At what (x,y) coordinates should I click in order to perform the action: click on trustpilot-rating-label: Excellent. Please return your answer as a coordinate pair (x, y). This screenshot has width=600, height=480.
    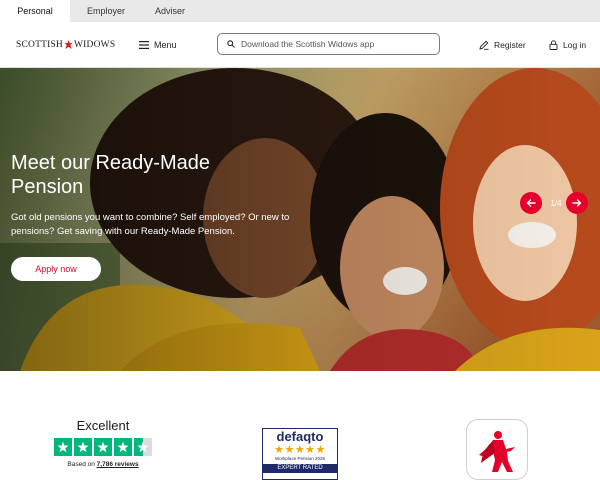
    Looking at the image, I should click on (103, 425).